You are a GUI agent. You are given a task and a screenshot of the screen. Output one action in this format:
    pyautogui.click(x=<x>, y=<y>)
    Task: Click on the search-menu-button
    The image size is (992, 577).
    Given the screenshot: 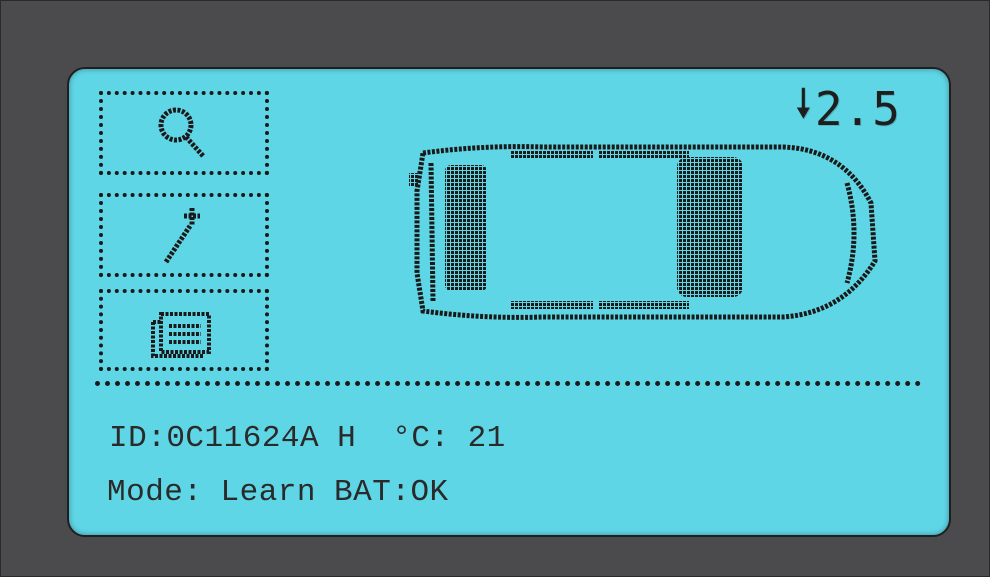 What is the action you would take?
    pyautogui.click(x=184, y=133)
    